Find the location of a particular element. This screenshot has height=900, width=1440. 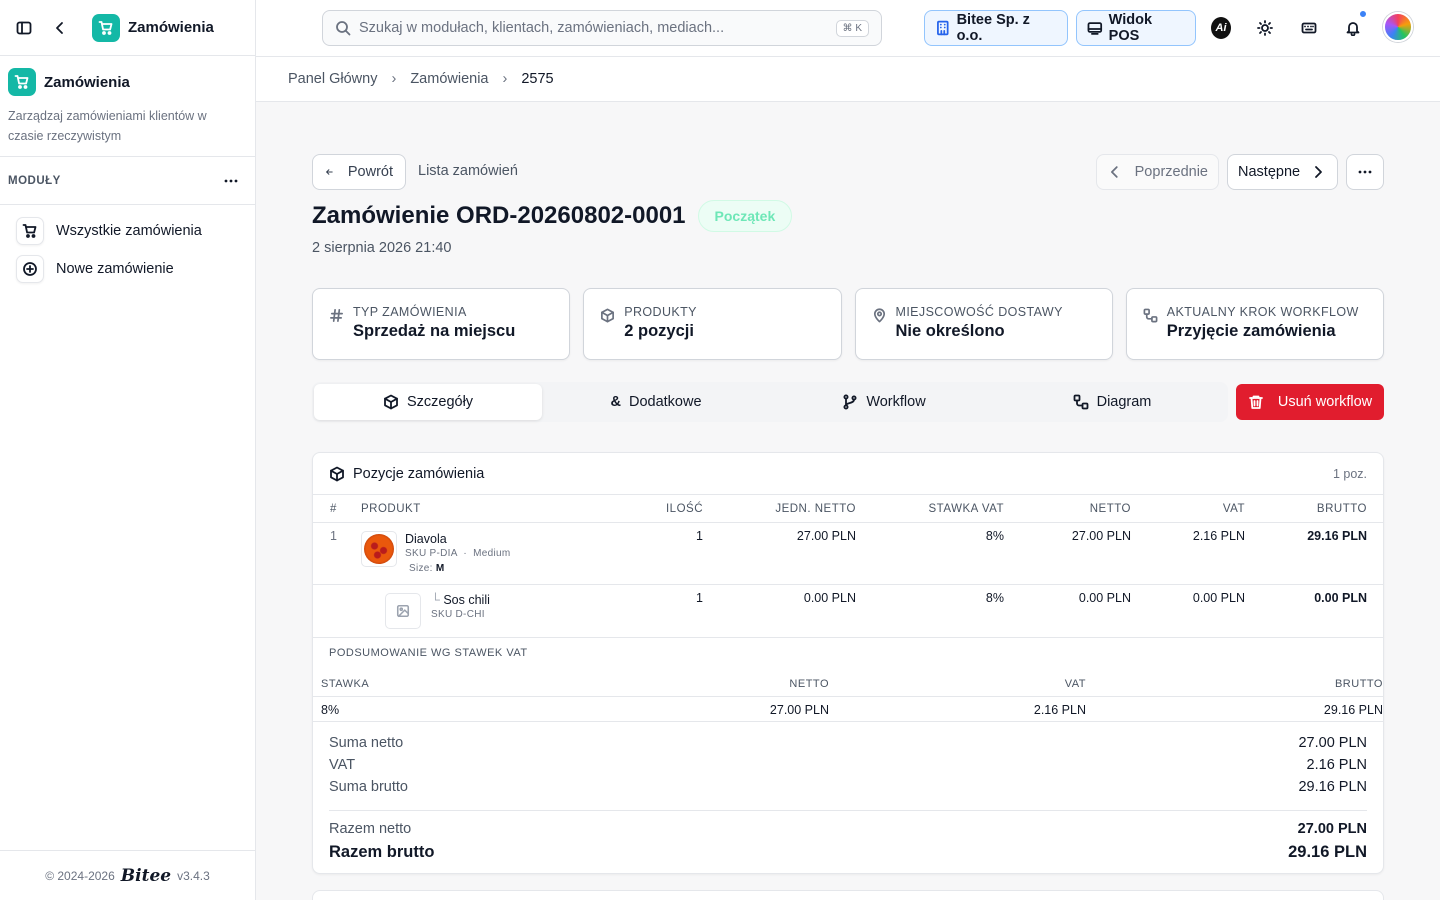

total-net-value: 27.00 PLN is located at coordinates (1332, 829).